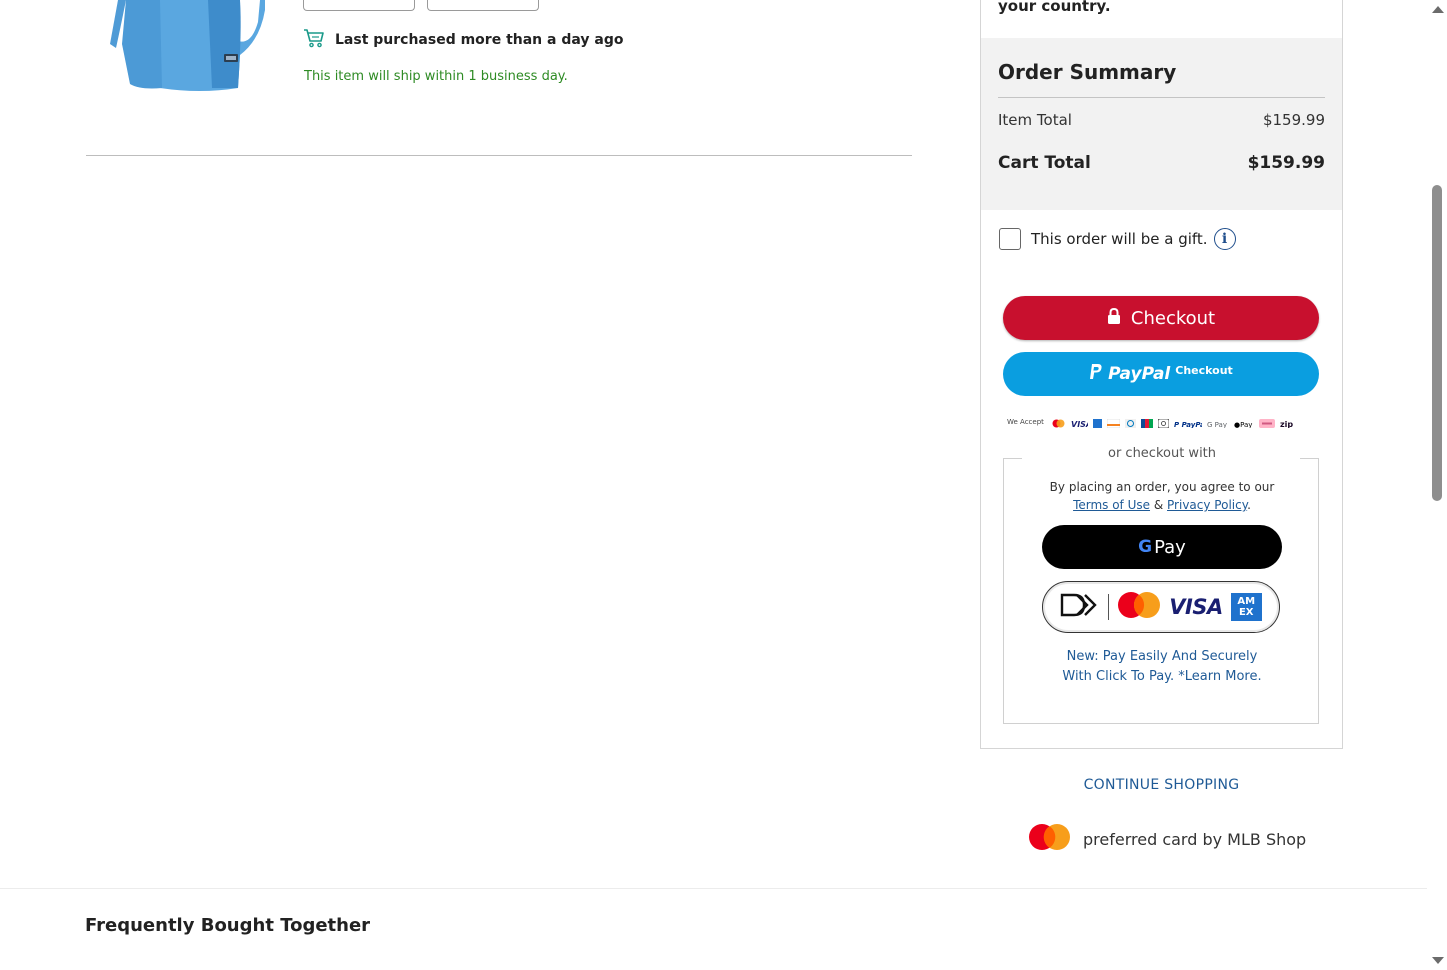 The image size is (1447, 970). Describe the element at coordinates (1266, 422) in the screenshot. I see `klarna-icon` at that location.